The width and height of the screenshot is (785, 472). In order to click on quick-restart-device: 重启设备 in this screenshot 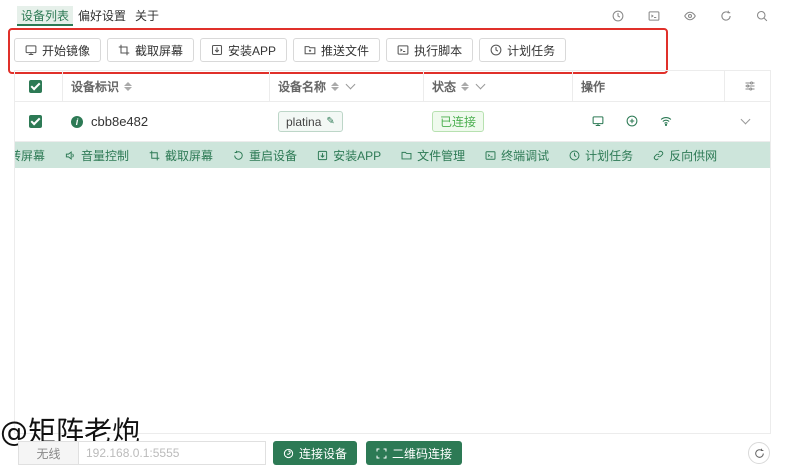, I will do `click(265, 155)`.